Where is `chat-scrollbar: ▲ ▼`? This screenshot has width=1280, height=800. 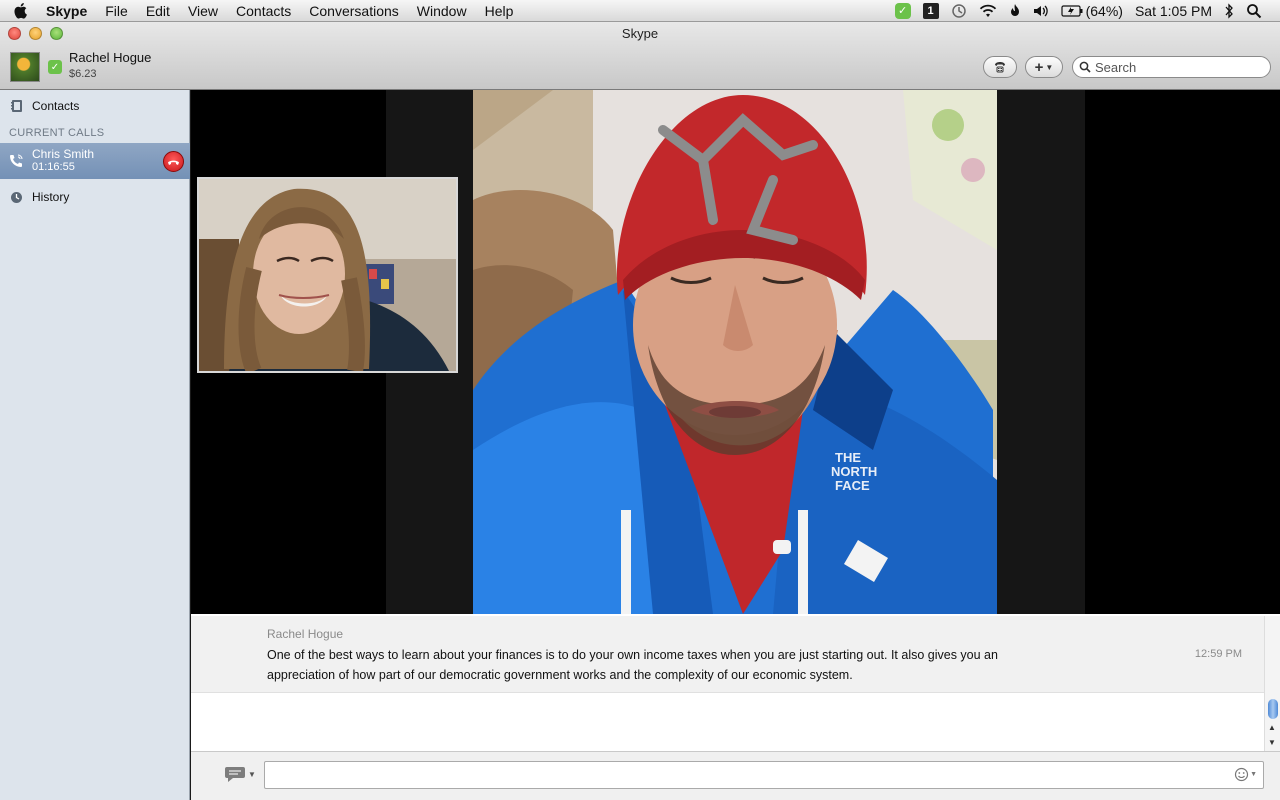 chat-scrollbar: ▲ ▼ is located at coordinates (1272, 684).